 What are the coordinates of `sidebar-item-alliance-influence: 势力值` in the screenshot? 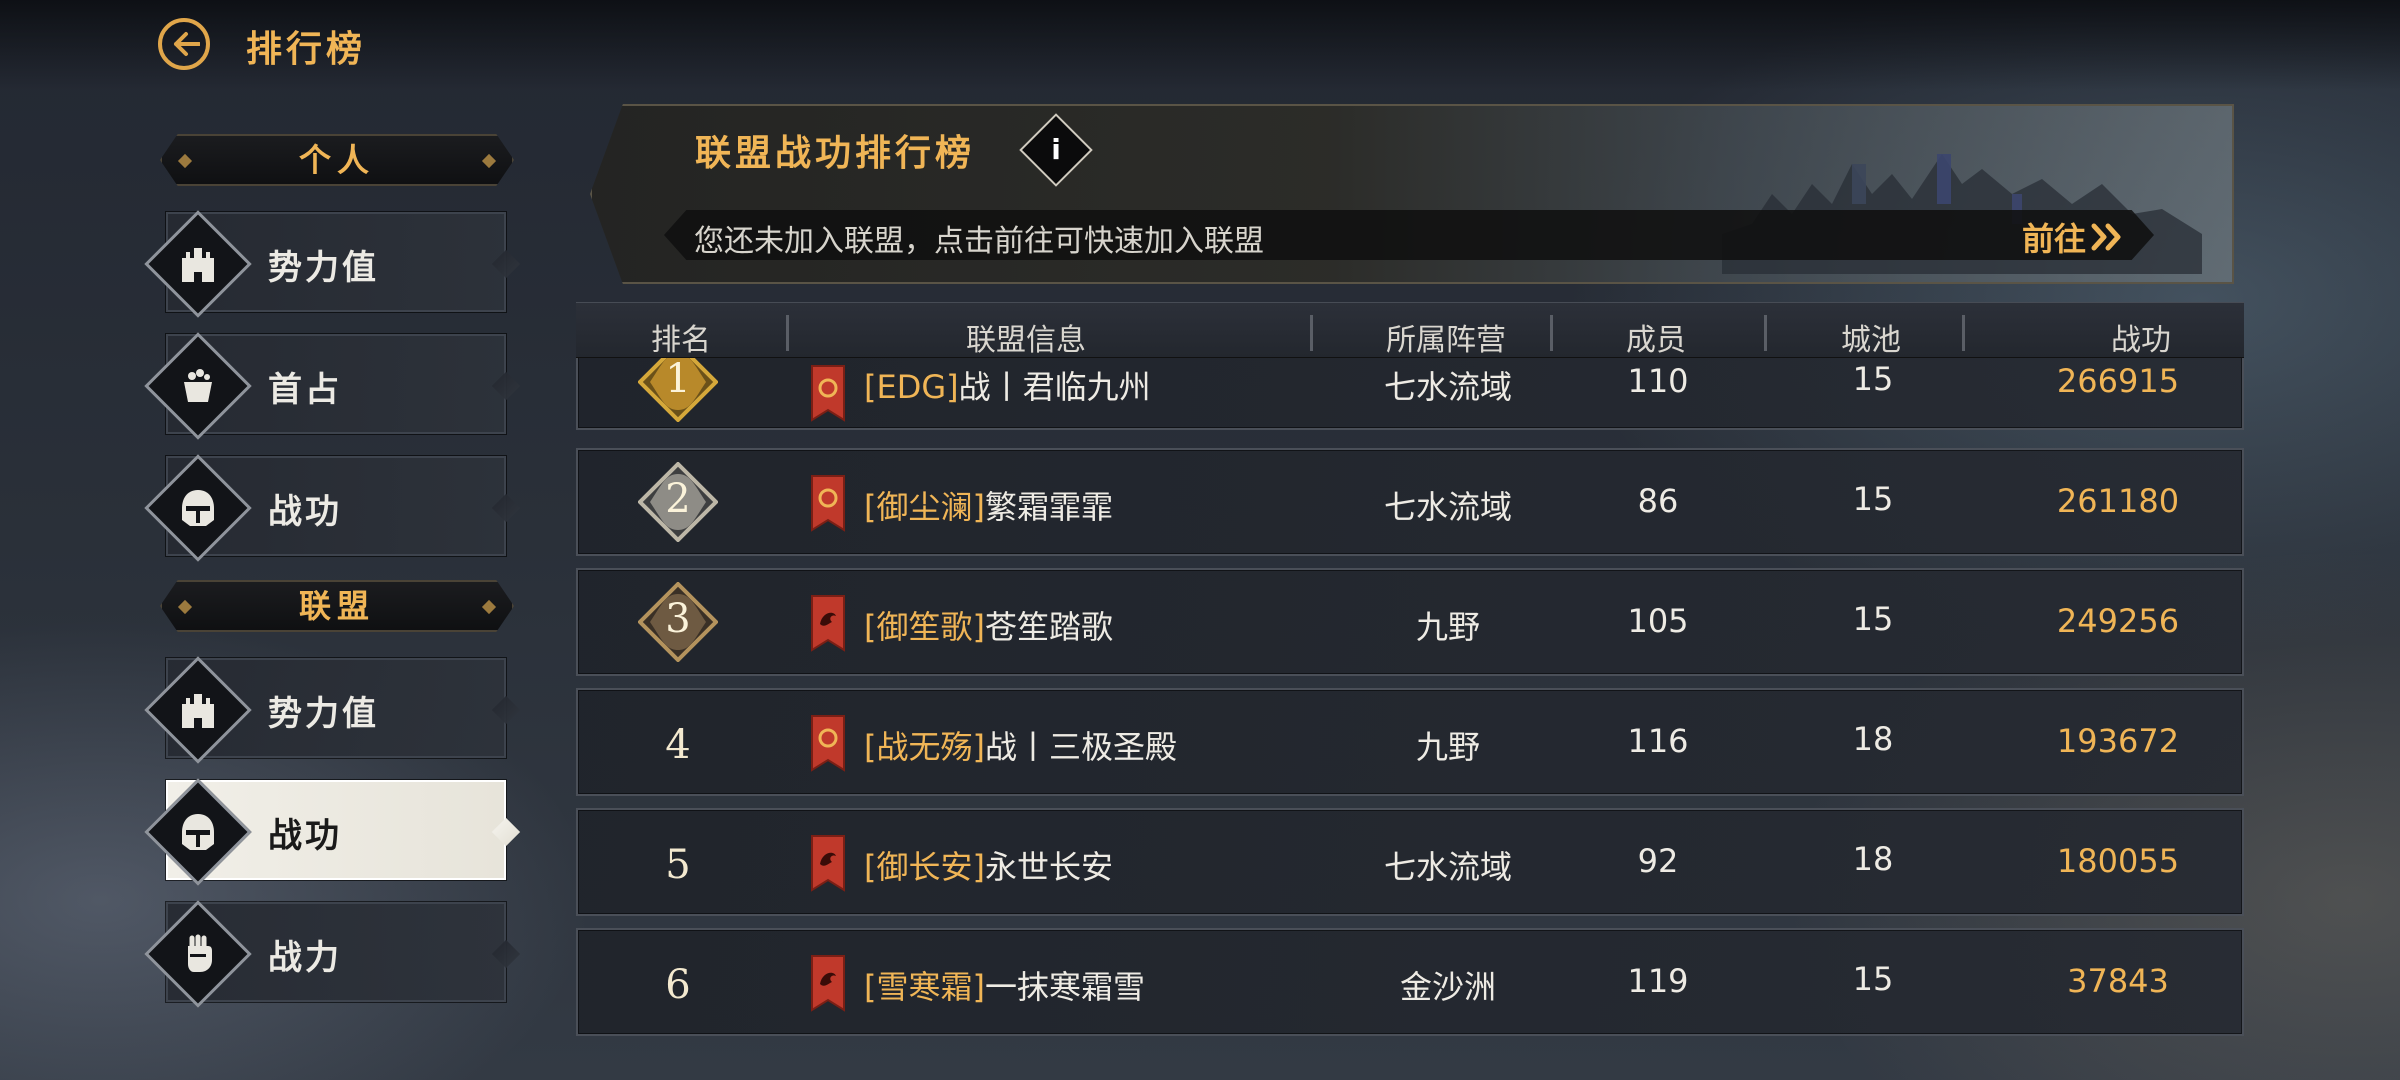 It's located at (332, 710).